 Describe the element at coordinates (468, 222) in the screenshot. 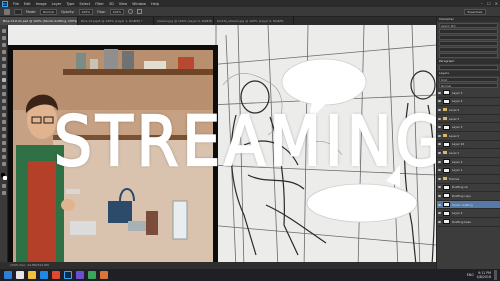

I see `layer-row: Drafting base` at that location.